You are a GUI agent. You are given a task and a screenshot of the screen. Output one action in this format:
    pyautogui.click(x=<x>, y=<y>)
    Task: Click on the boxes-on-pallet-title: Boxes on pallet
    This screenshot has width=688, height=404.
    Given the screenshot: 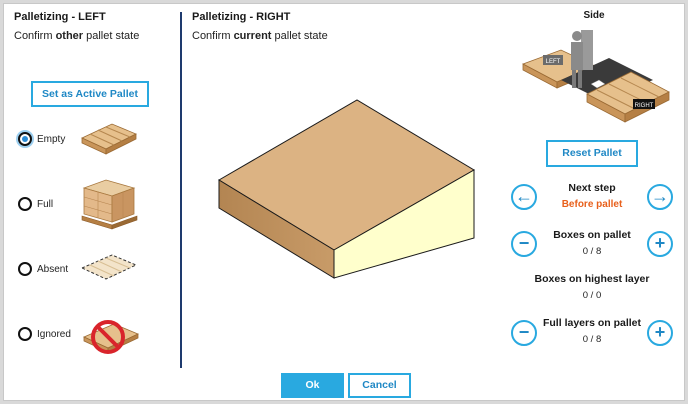 What is the action you would take?
    pyautogui.click(x=592, y=235)
    